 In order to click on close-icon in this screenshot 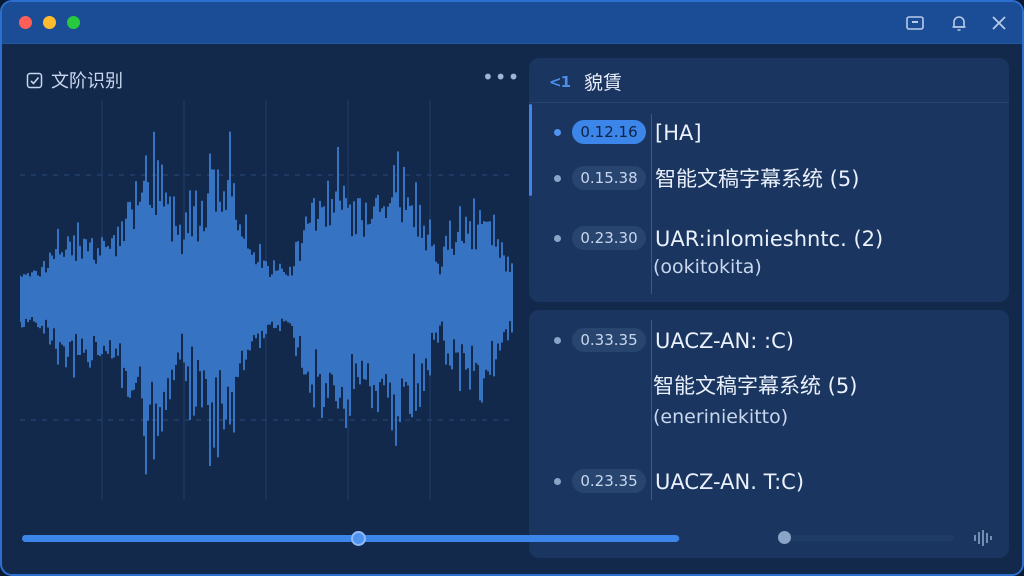, I will do `click(999, 23)`.